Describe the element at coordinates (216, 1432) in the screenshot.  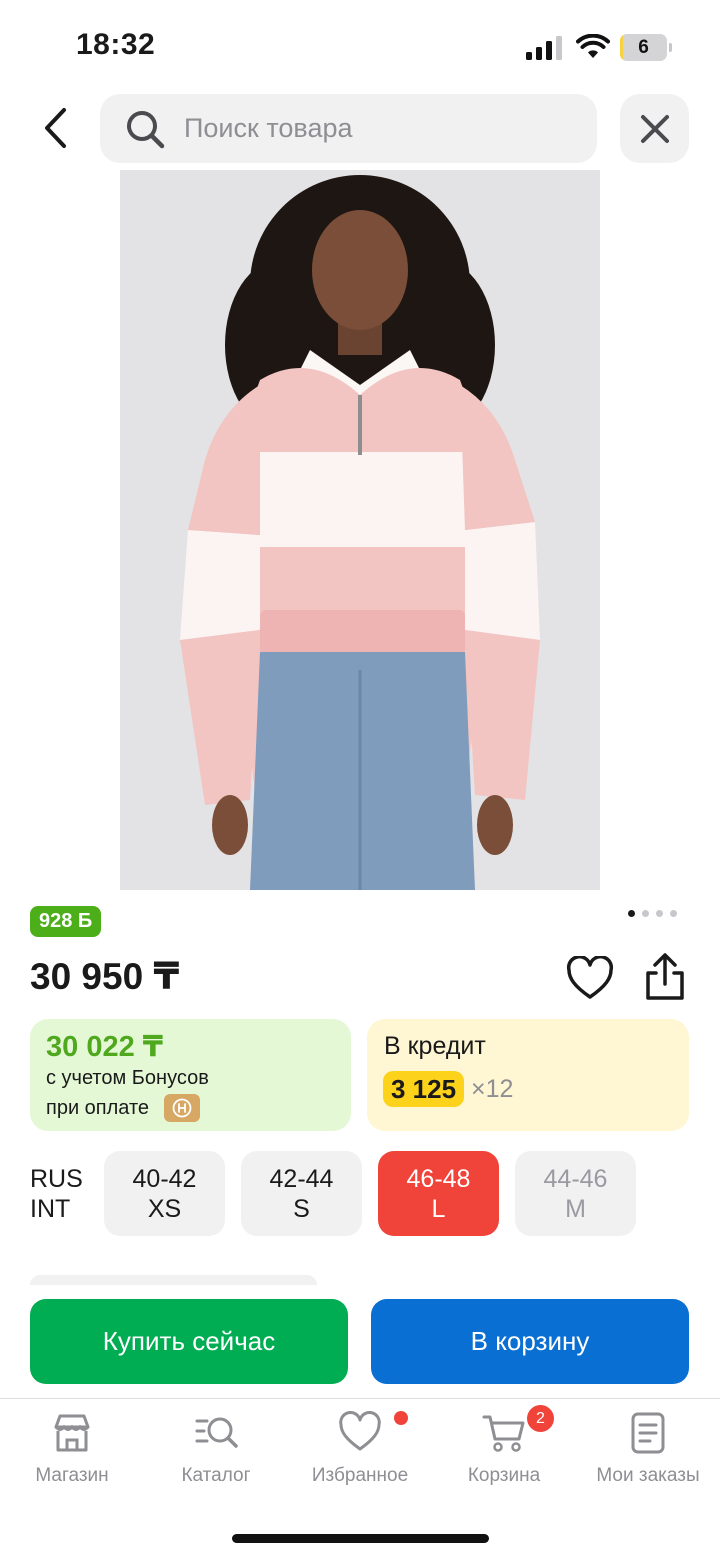
I see `catalog-search-icon` at that location.